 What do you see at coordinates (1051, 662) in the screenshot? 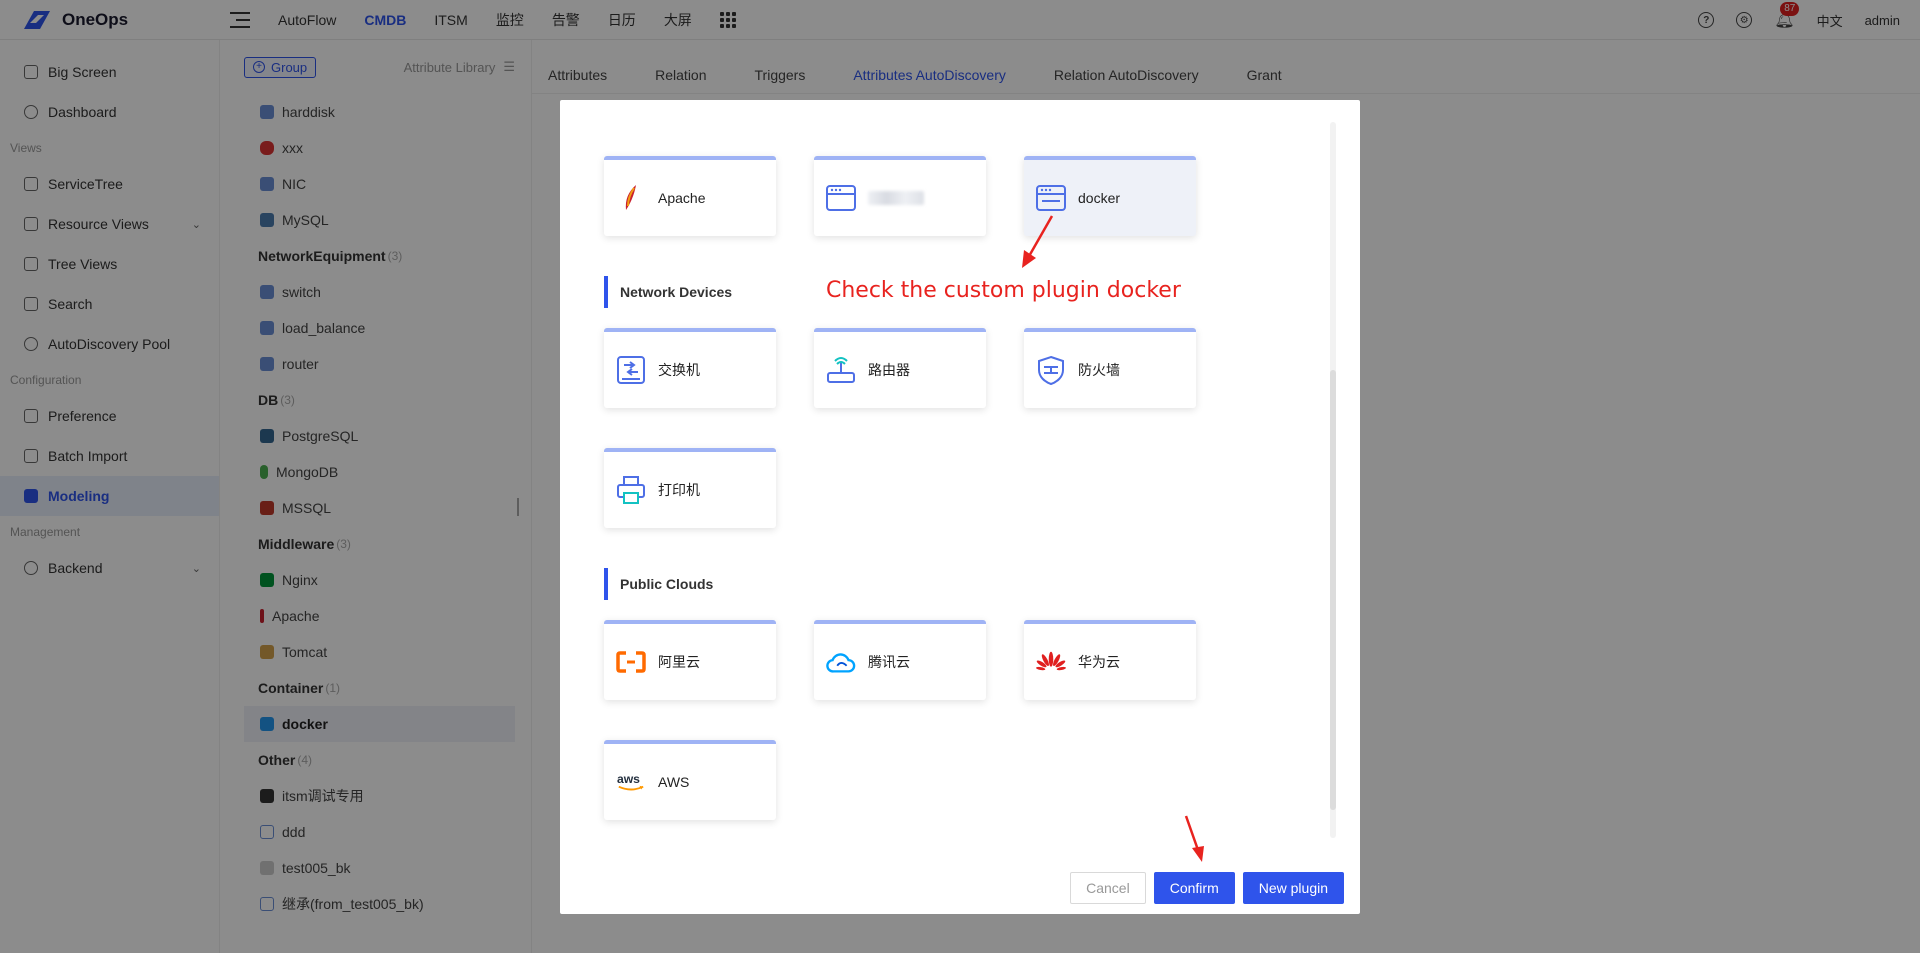
I see `huawei-icon` at bounding box center [1051, 662].